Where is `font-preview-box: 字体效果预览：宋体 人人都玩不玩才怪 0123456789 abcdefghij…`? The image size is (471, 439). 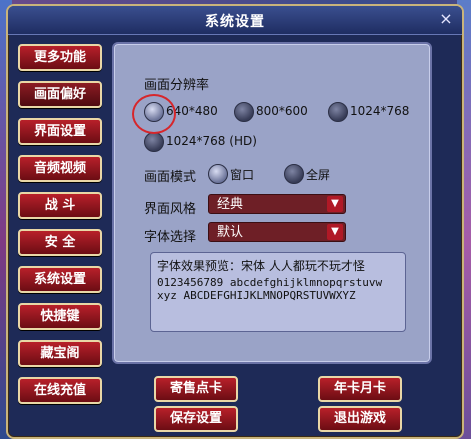 font-preview-box: 字体效果预览：宋体 人人都玩不玩才怪 0123456789 abcdefghij… is located at coordinates (278, 292).